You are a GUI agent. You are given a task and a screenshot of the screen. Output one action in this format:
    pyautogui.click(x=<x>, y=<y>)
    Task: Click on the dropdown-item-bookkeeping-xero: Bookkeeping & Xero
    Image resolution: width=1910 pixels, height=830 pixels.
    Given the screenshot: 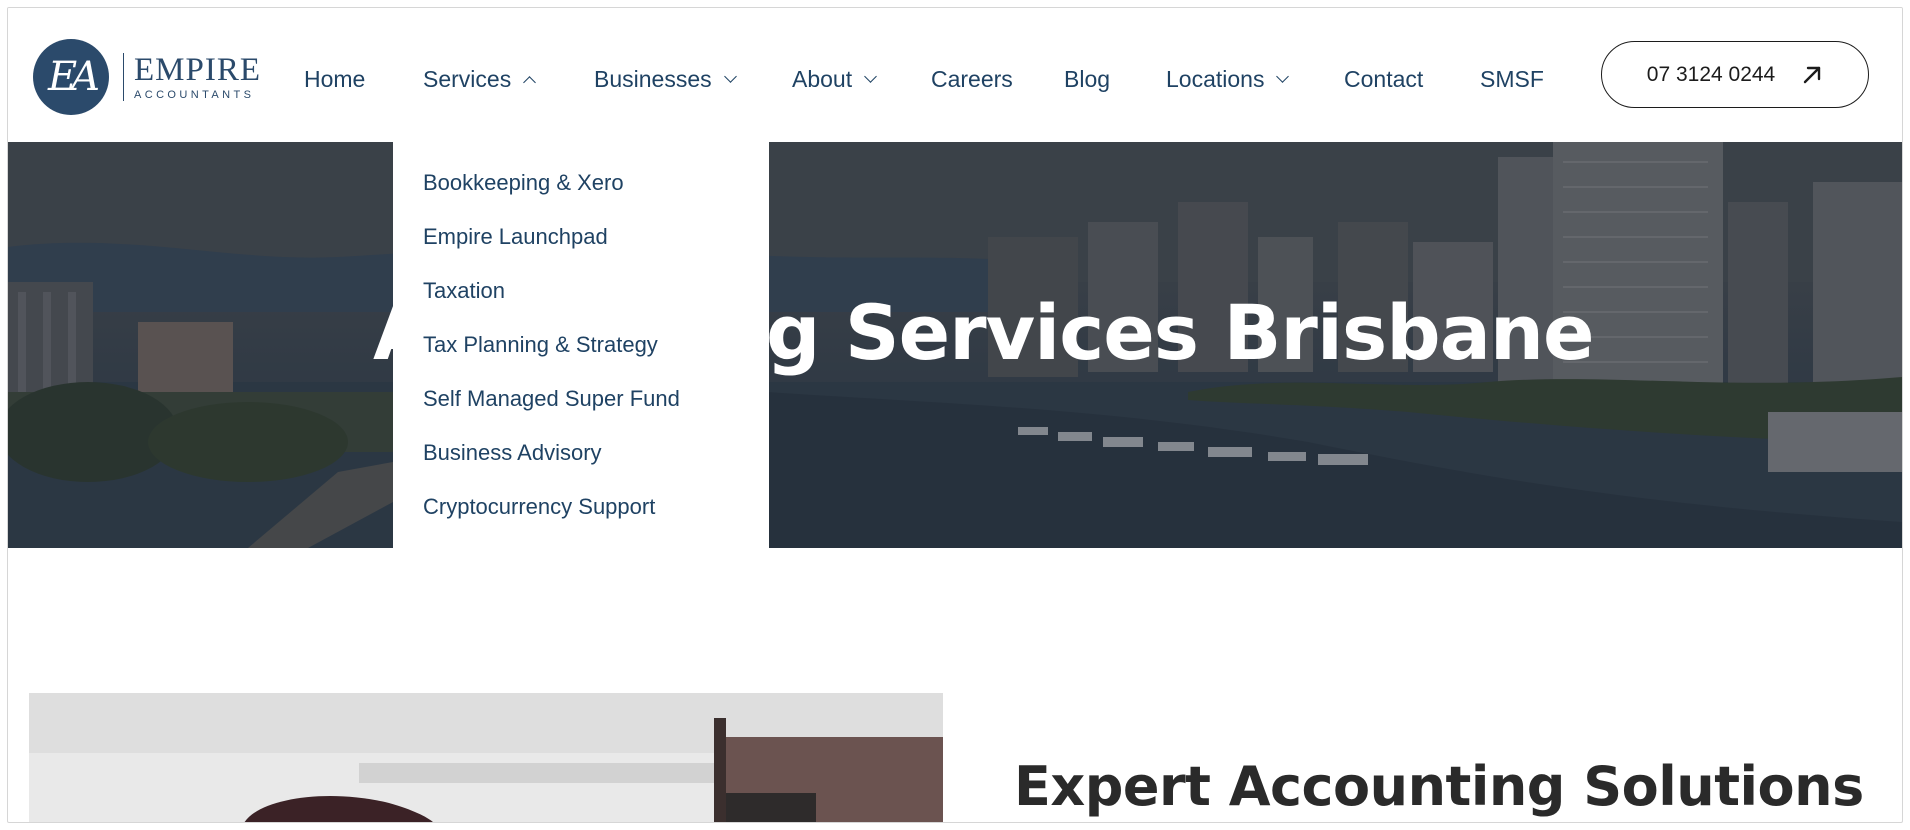 What is the action you would take?
    pyautogui.click(x=523, y=183)
    